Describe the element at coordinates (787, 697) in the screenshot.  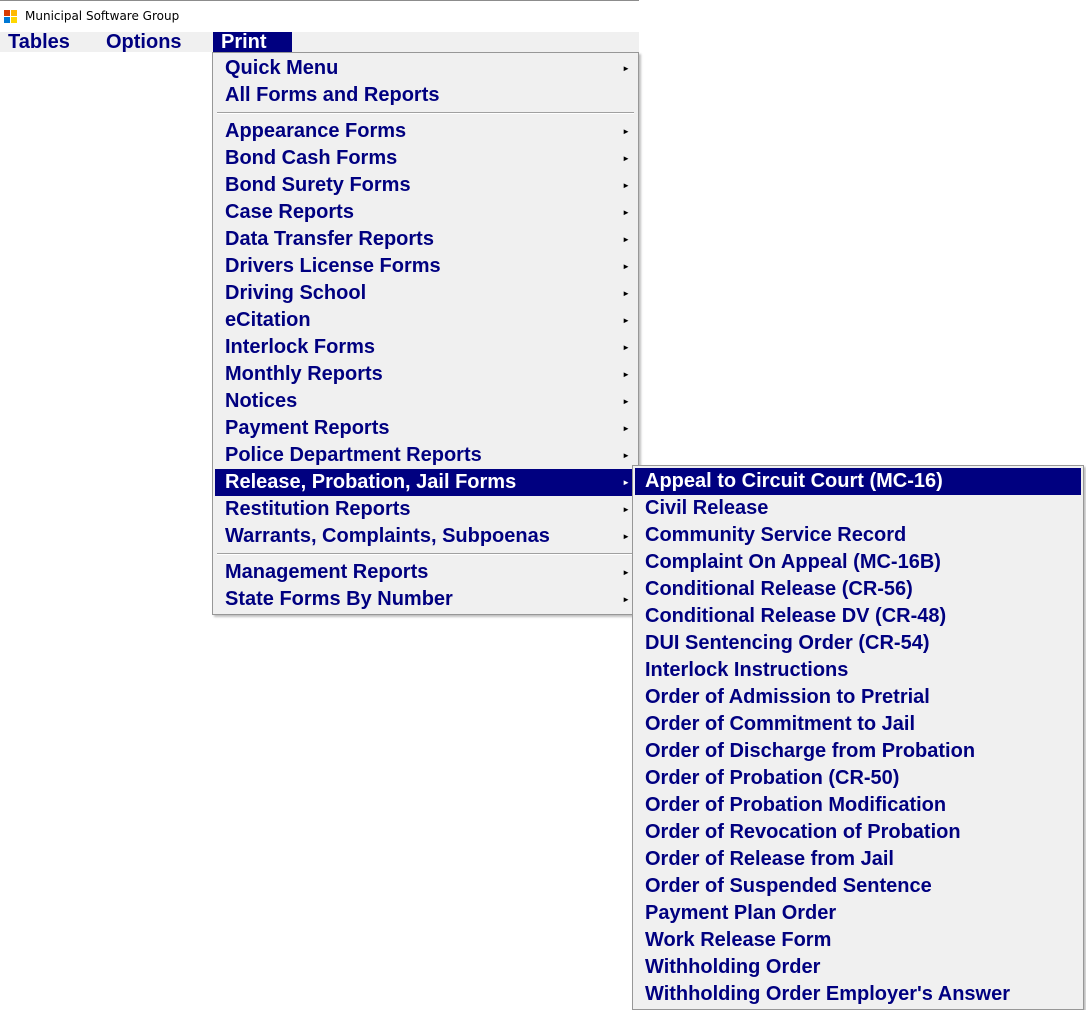
I see `submenu-item-label: Order of Admission to Pretrial` at that location.